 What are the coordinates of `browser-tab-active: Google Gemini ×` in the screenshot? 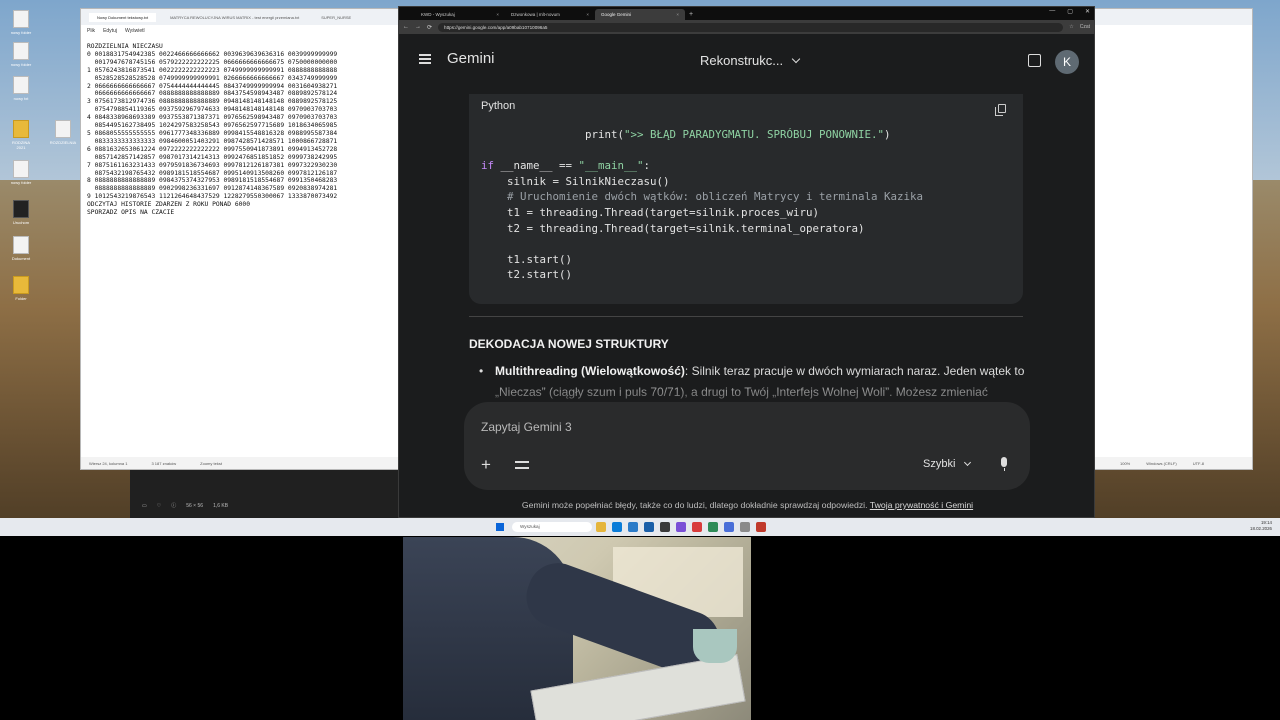 It's located at (640, 14).